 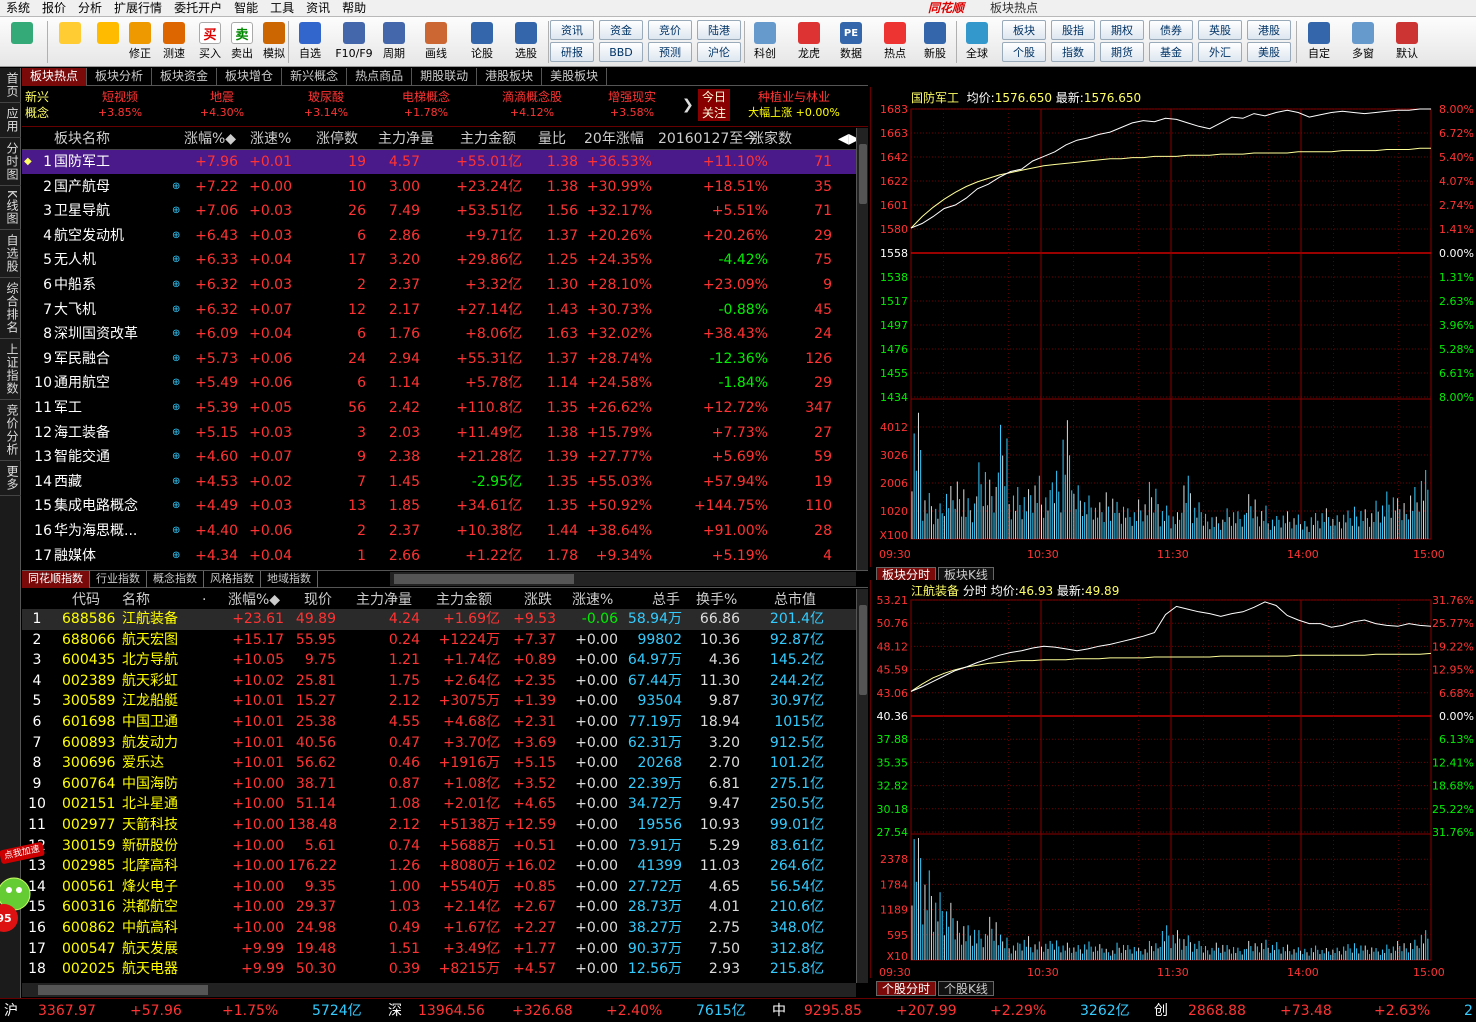 I want to click on sector-col-header: 主力净量, so click(x=406, y=139).